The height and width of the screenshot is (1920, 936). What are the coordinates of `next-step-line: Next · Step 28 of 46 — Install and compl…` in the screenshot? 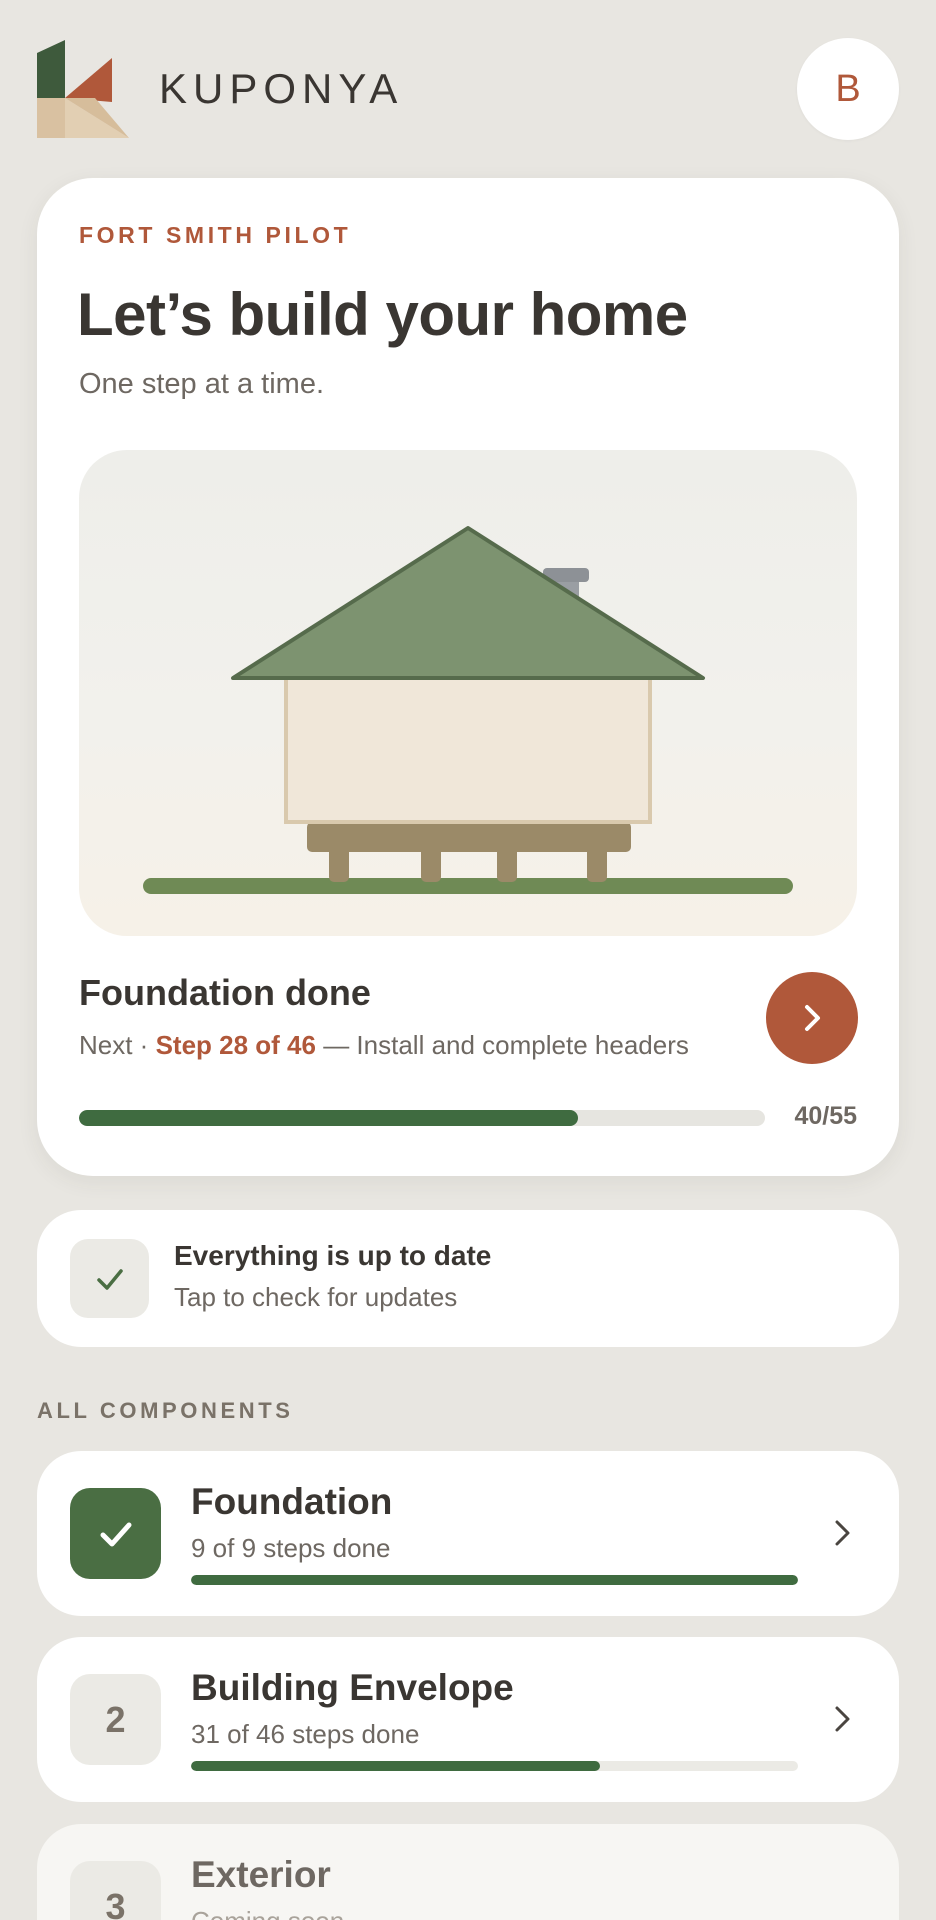 It's located at (384, 1045).